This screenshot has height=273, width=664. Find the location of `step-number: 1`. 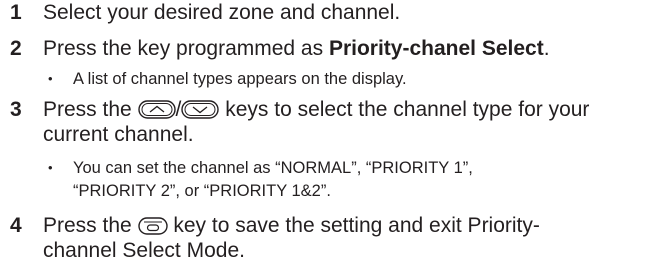

step-number: 1 is located at coordinates (16, 12).